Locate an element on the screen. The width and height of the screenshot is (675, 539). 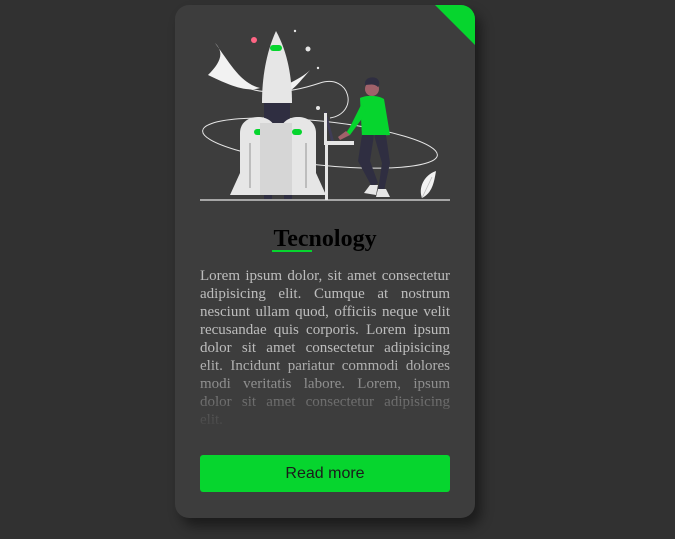
rocket-launch-illustration is located at coordinates (325, 115).